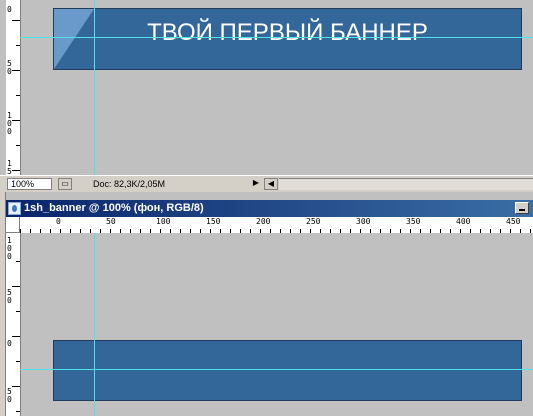  Describe the element at coordinates (14, 208) in the screenshot. I see `photoshop-doc-icon` at that location.